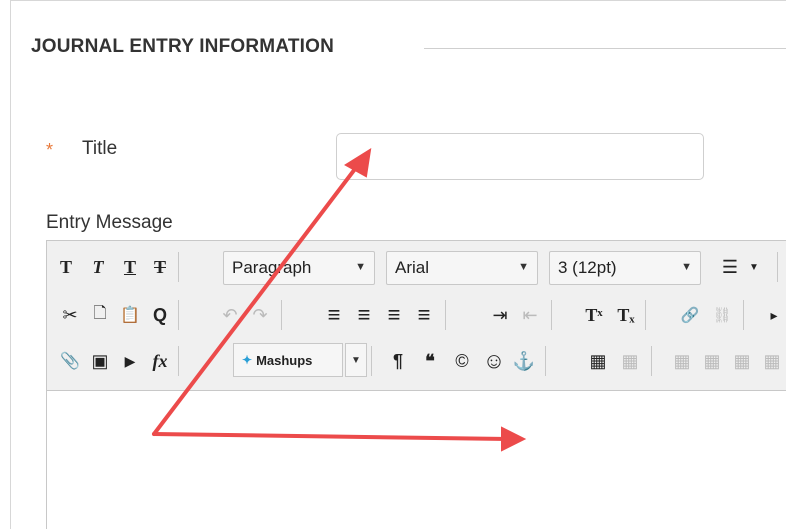 This screenshot has height=529, width=786. I want to click on list-options-chevron-icon: ▼, so click(754, 267).